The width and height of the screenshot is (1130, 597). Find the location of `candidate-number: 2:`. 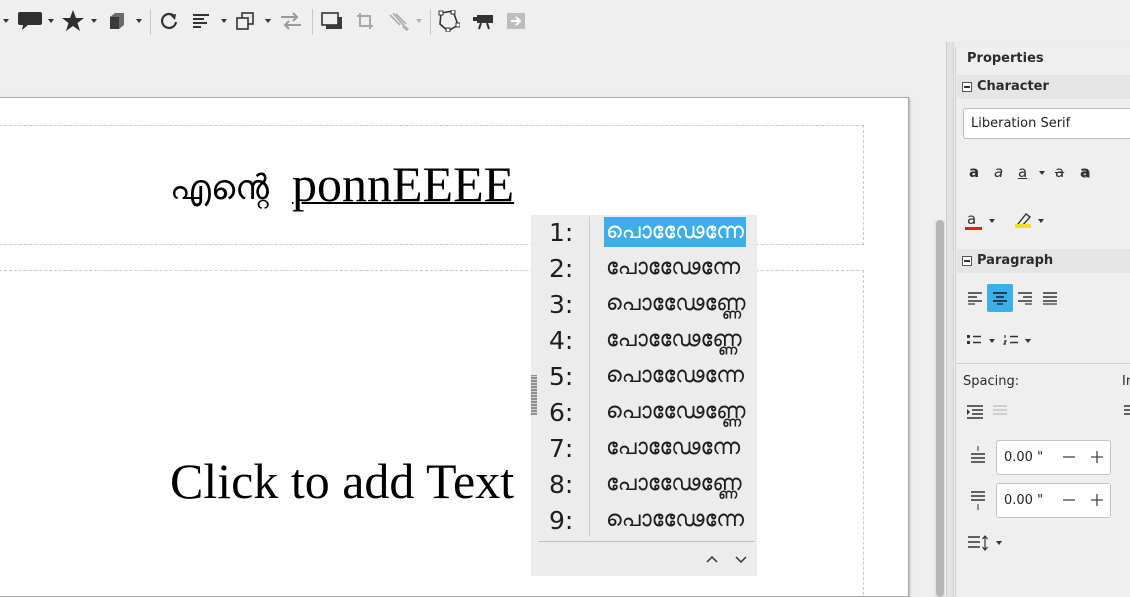

candidate-number: 2: is located at coordinates (561, 268).